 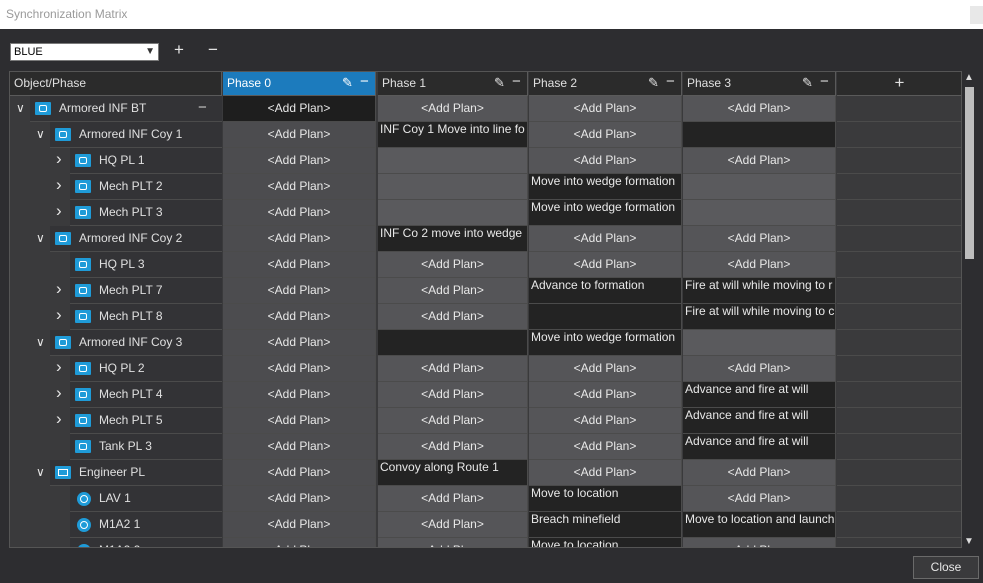 I want to click on tree-row: M1A2 1, so click(x=116, y=525).